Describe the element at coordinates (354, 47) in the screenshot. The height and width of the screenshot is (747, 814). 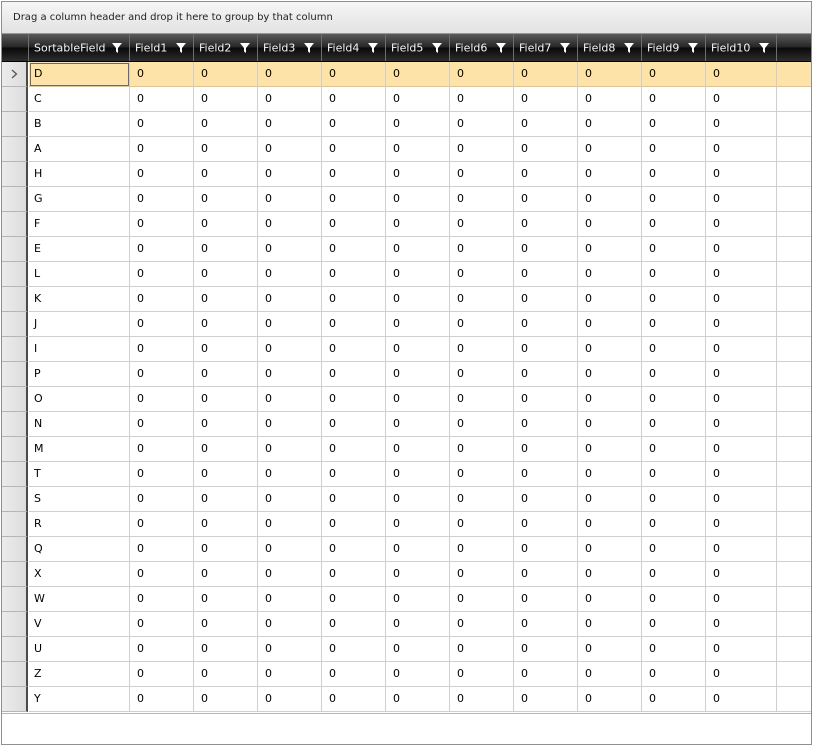
I see `column-header-f4: Field4` at that location.